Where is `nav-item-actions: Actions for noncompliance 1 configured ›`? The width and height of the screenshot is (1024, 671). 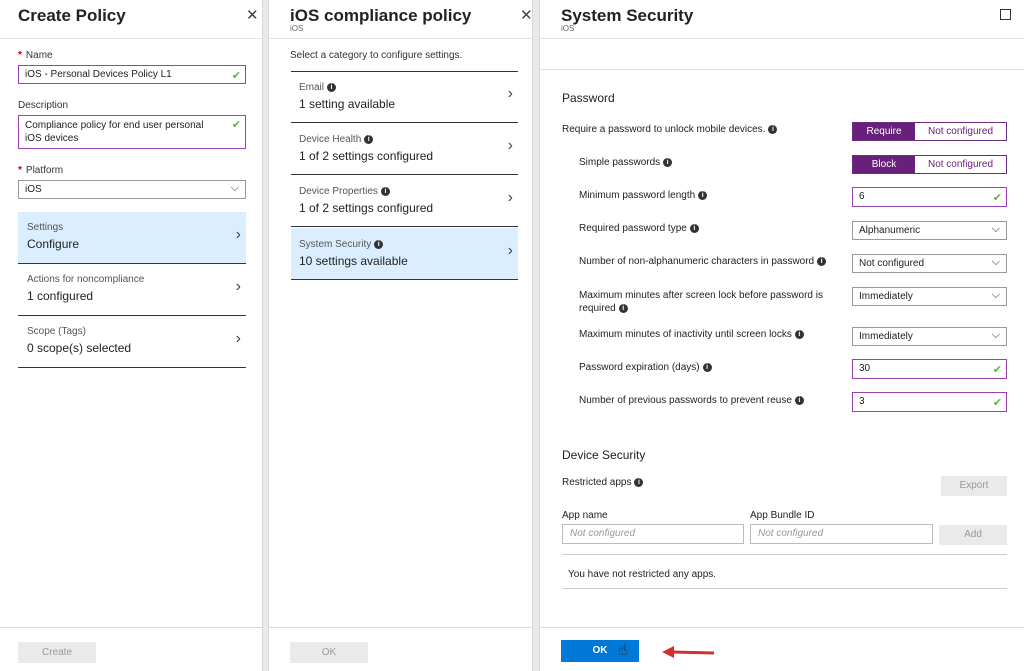
nav-item-actions: Actions for noncompliance 1 configured › is located at coordinates (132, 290).